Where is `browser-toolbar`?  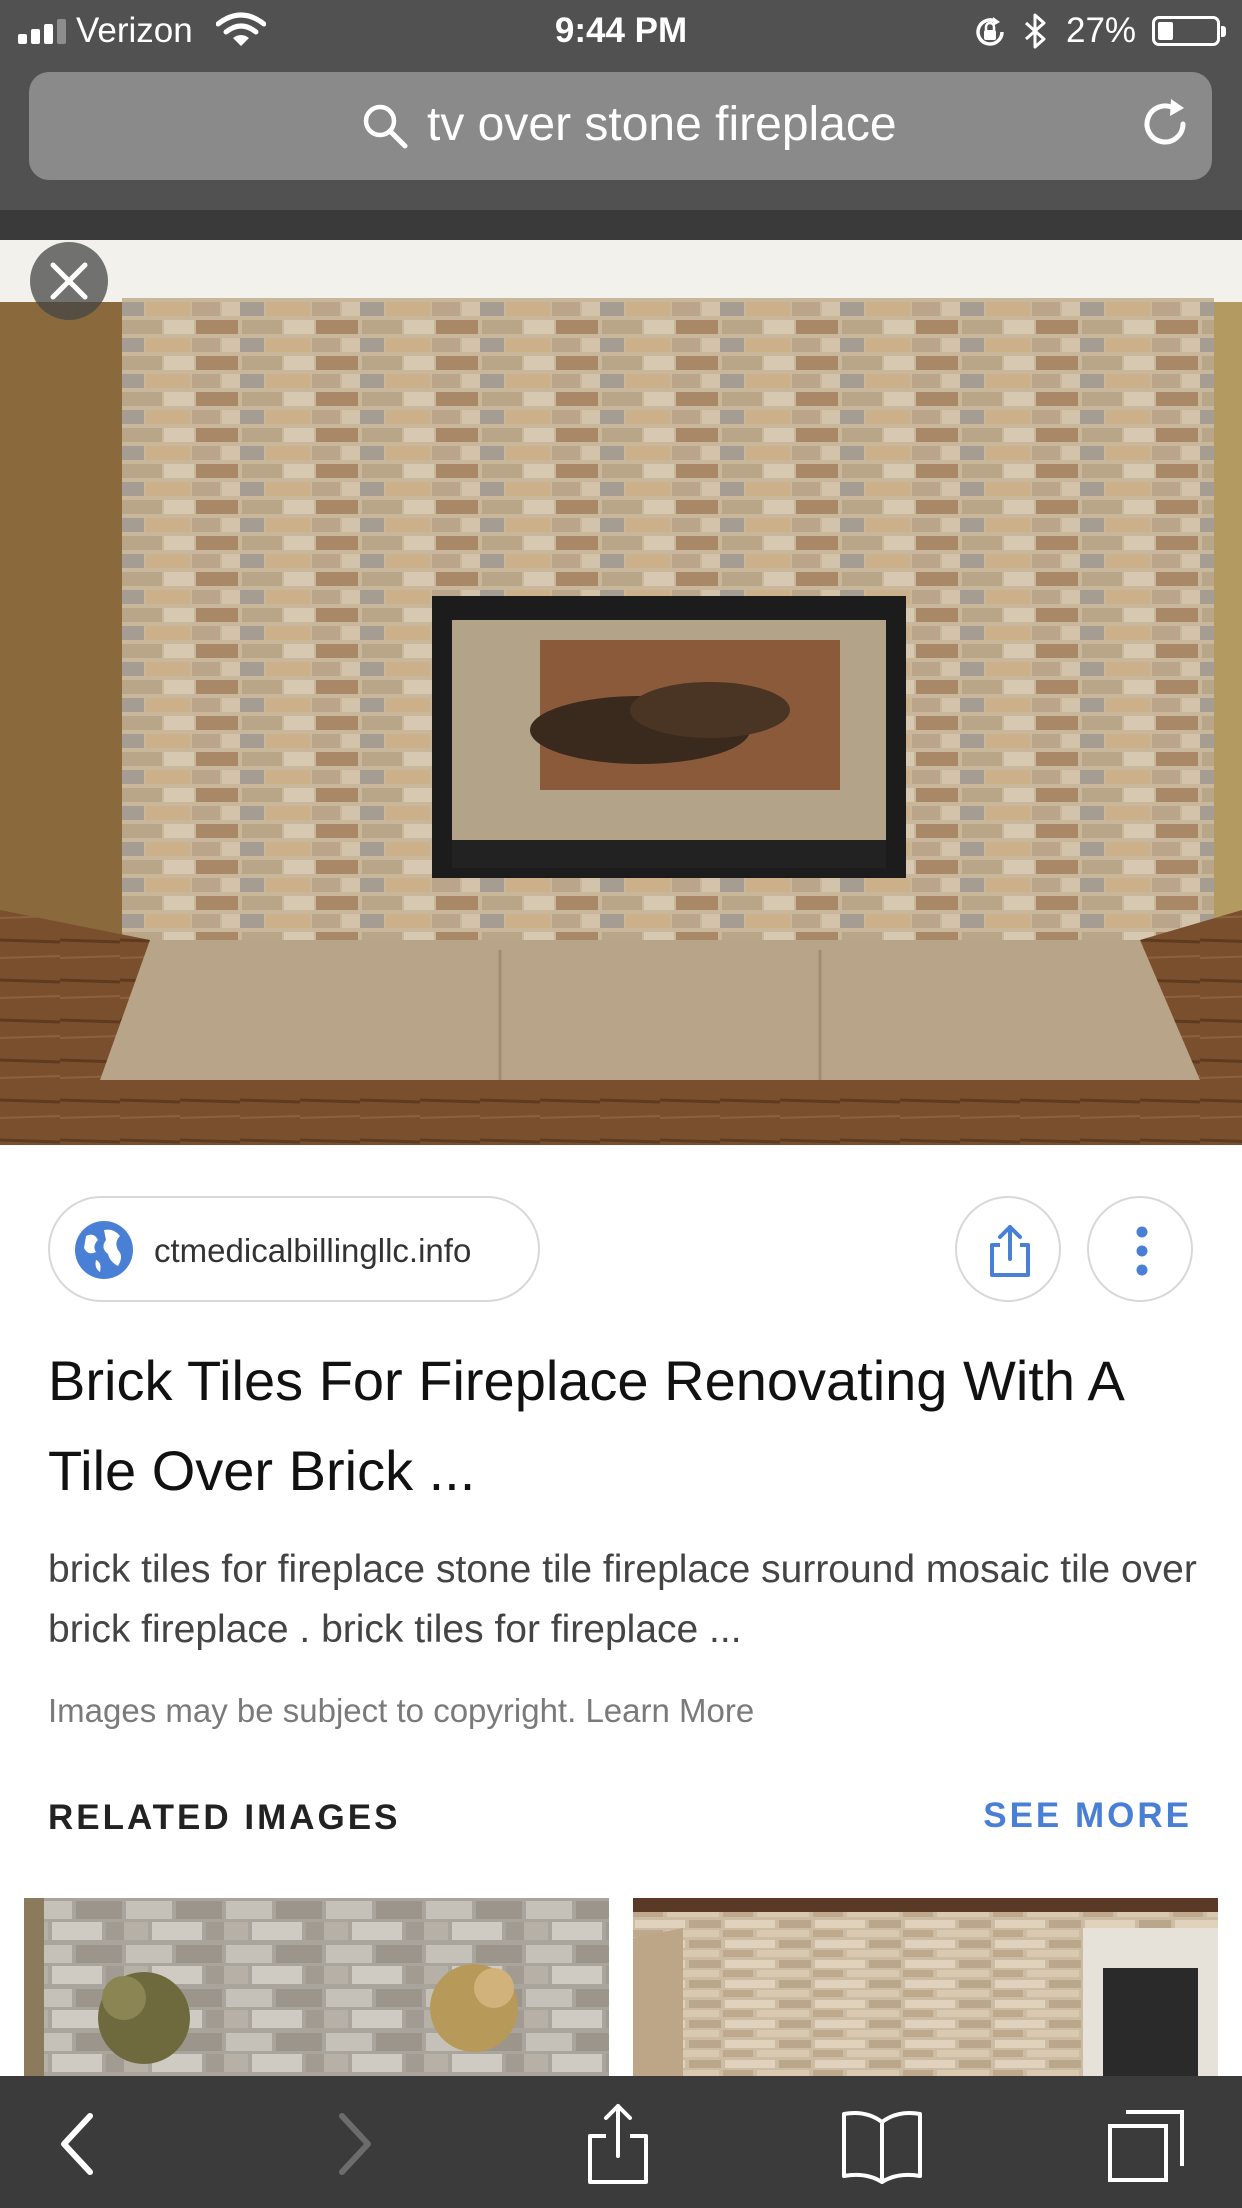
browser-toolbar is located at coordinates (621, 2142).